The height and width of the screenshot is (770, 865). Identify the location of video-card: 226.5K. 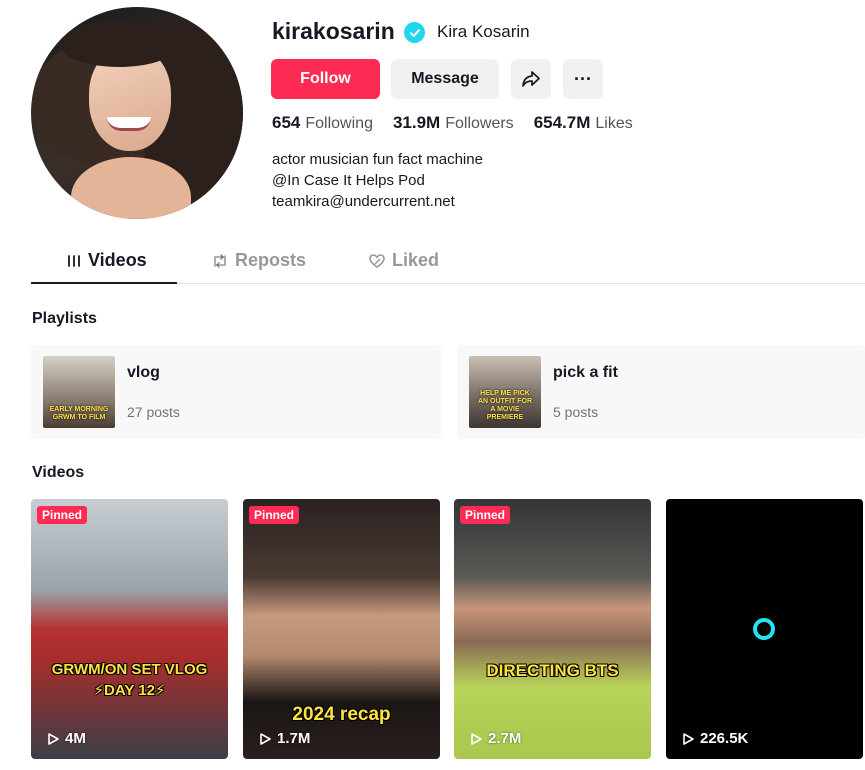
(764, 629).